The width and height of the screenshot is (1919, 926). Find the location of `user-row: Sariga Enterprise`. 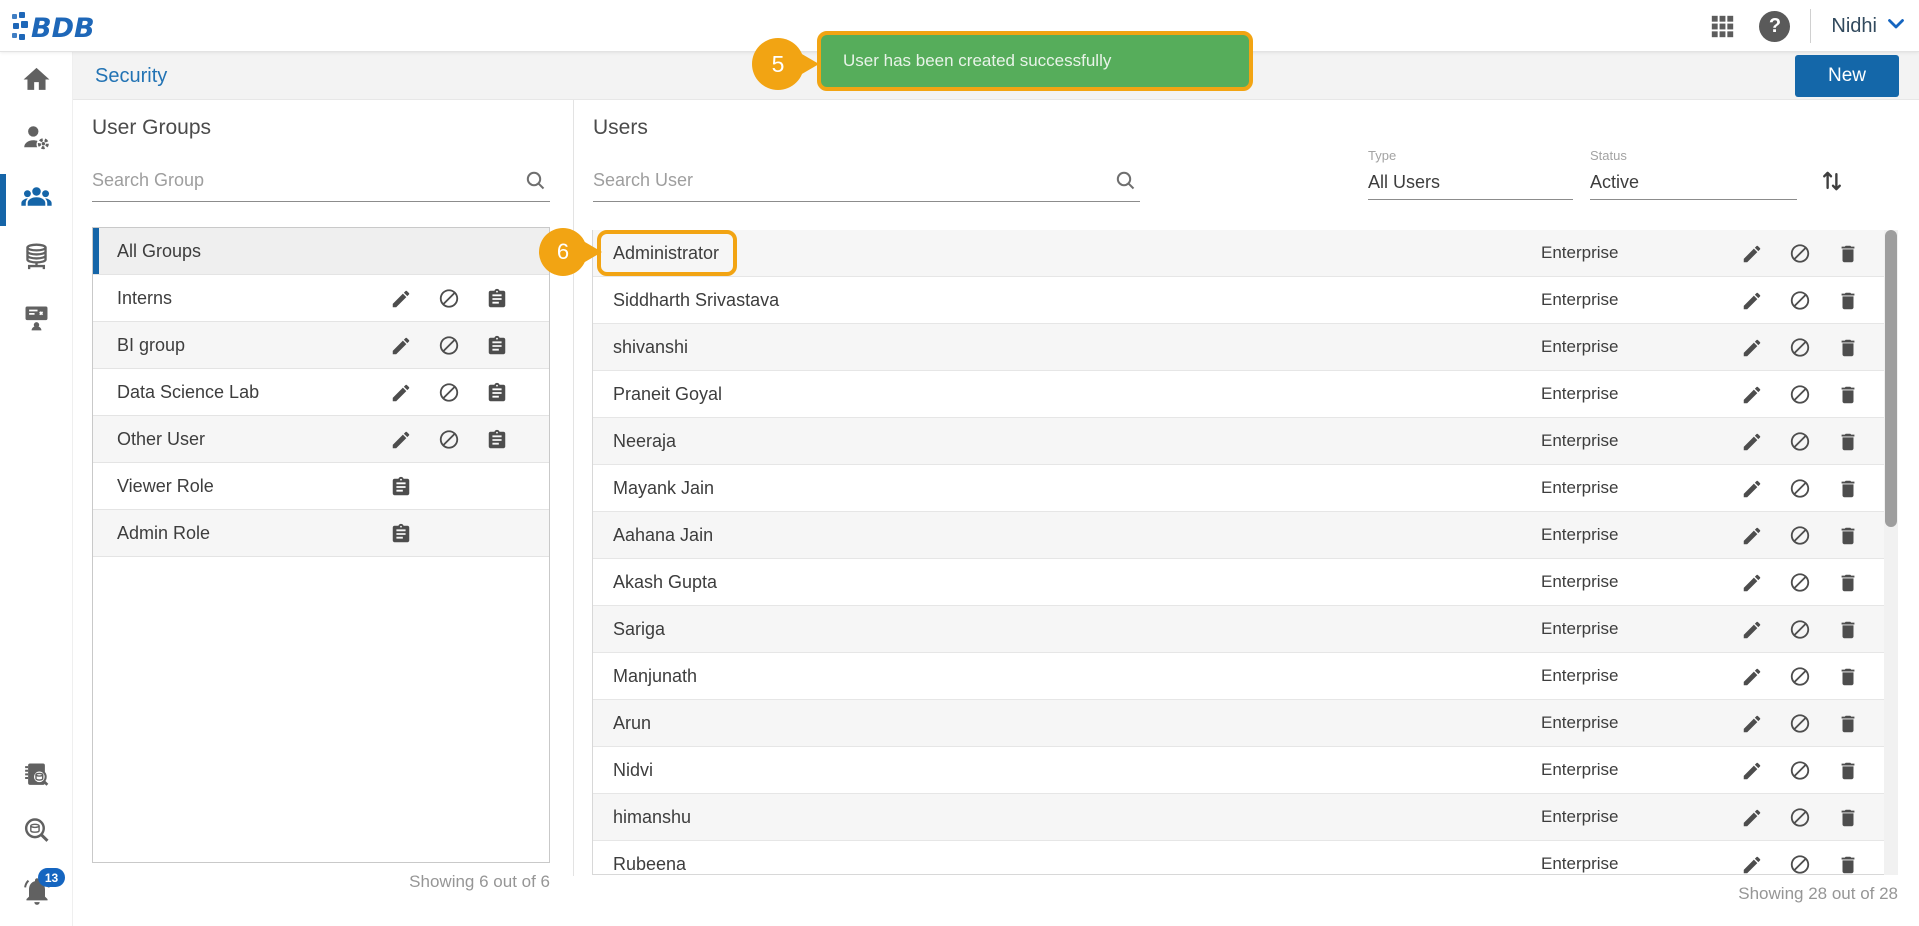

user-row: Sariga Enterprise is located at coordinates (1238, 629).